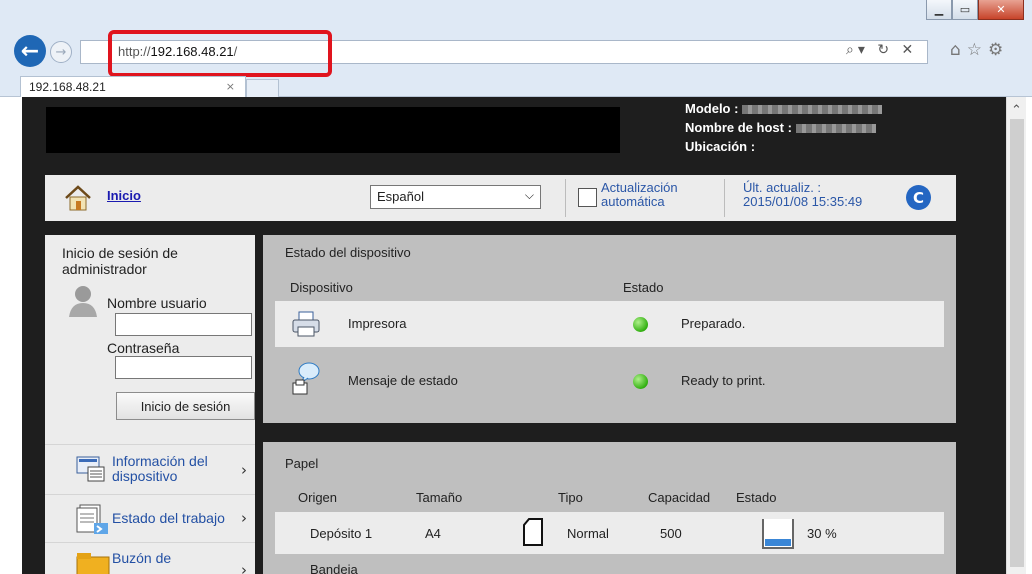 This screenshot has width=1032, height=574. What do you see at coordinates (587, 197) in the screenshot?
I see `auto-update-checkbox` at bounding box center [587, 197].